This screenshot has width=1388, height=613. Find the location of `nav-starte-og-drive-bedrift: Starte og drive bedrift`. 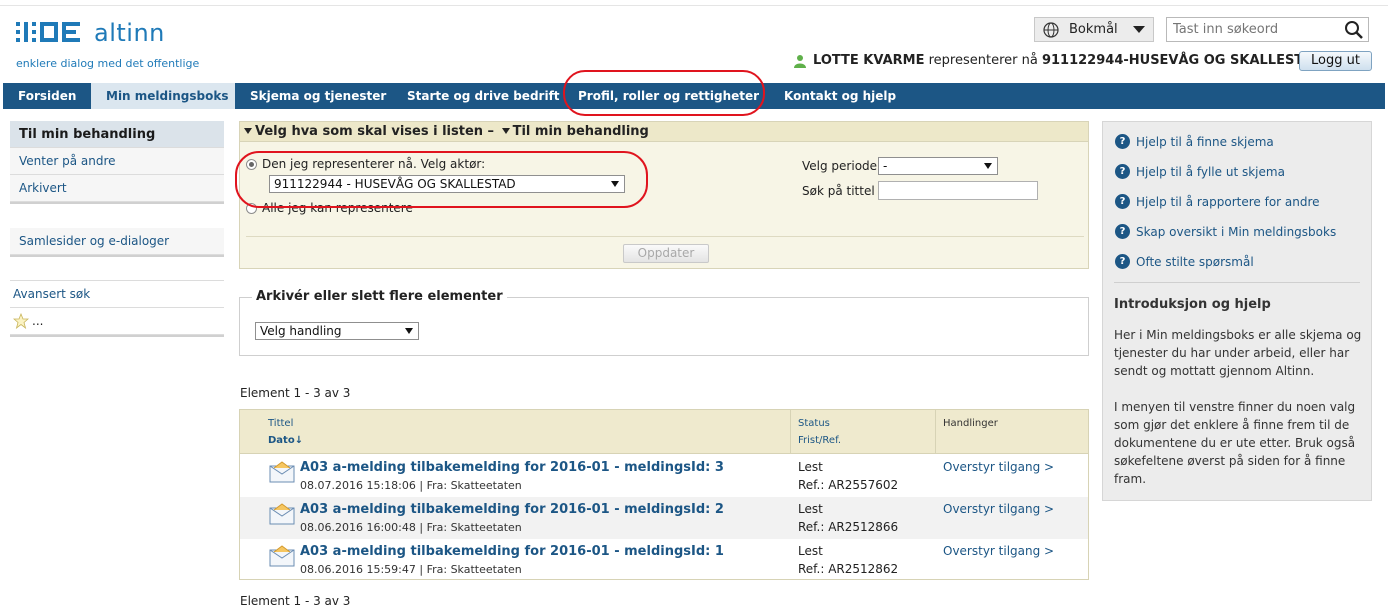

nav-starte-og-drive-bedrift: Starte og drive bedrift is located at coordinates (477, 96).